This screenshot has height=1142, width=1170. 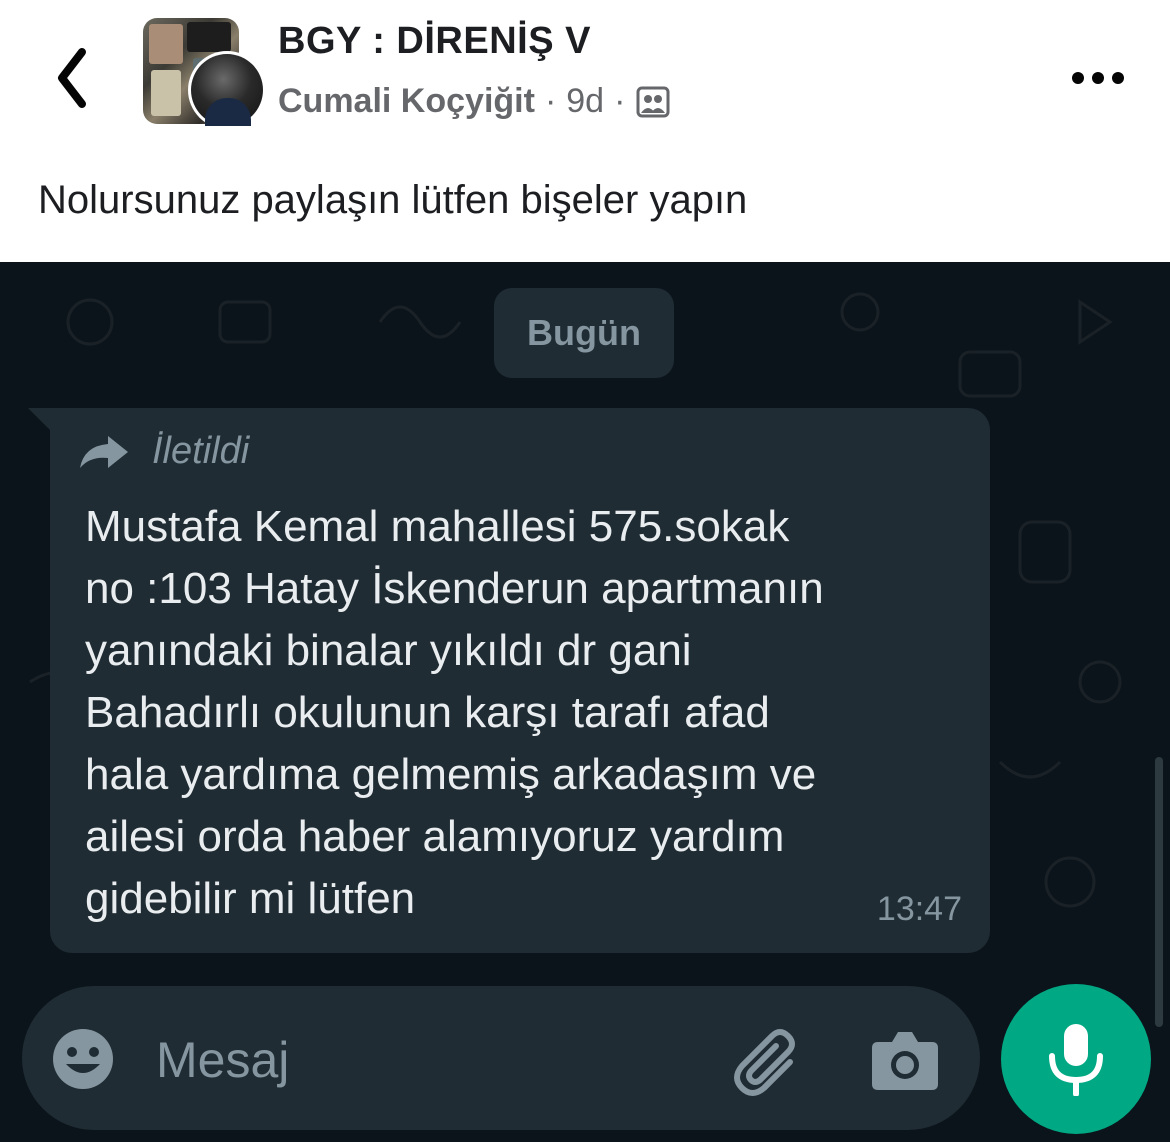 What do you see at coordinates (653, 101) in the screenshot?
I see `group-members-icon` at bounding box center [653, 101].